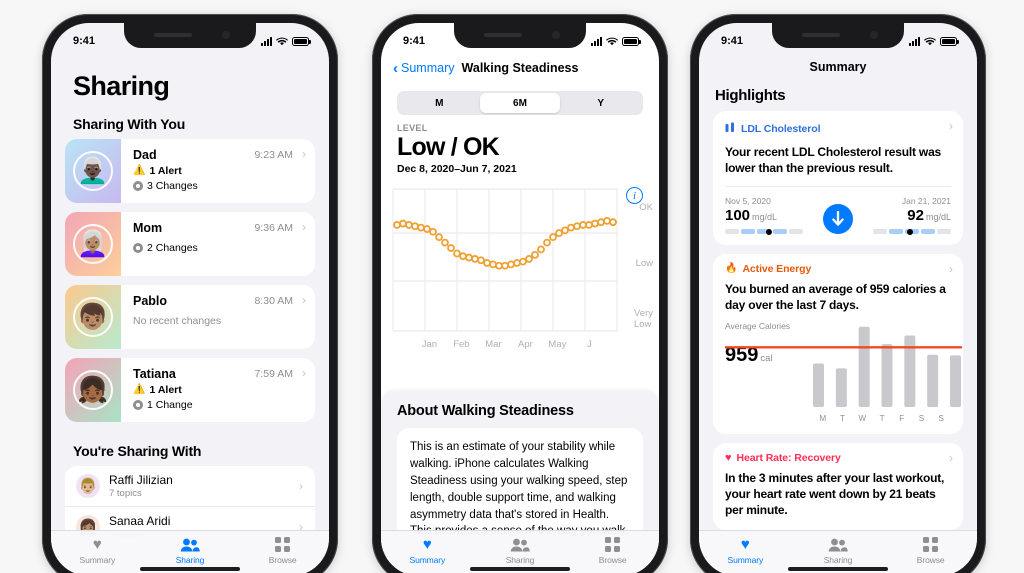  What do you see at coordinates (93, 317) in the screenshot?
I see `memoji-icon: 👦🏽` at bounding box center [93, 317].